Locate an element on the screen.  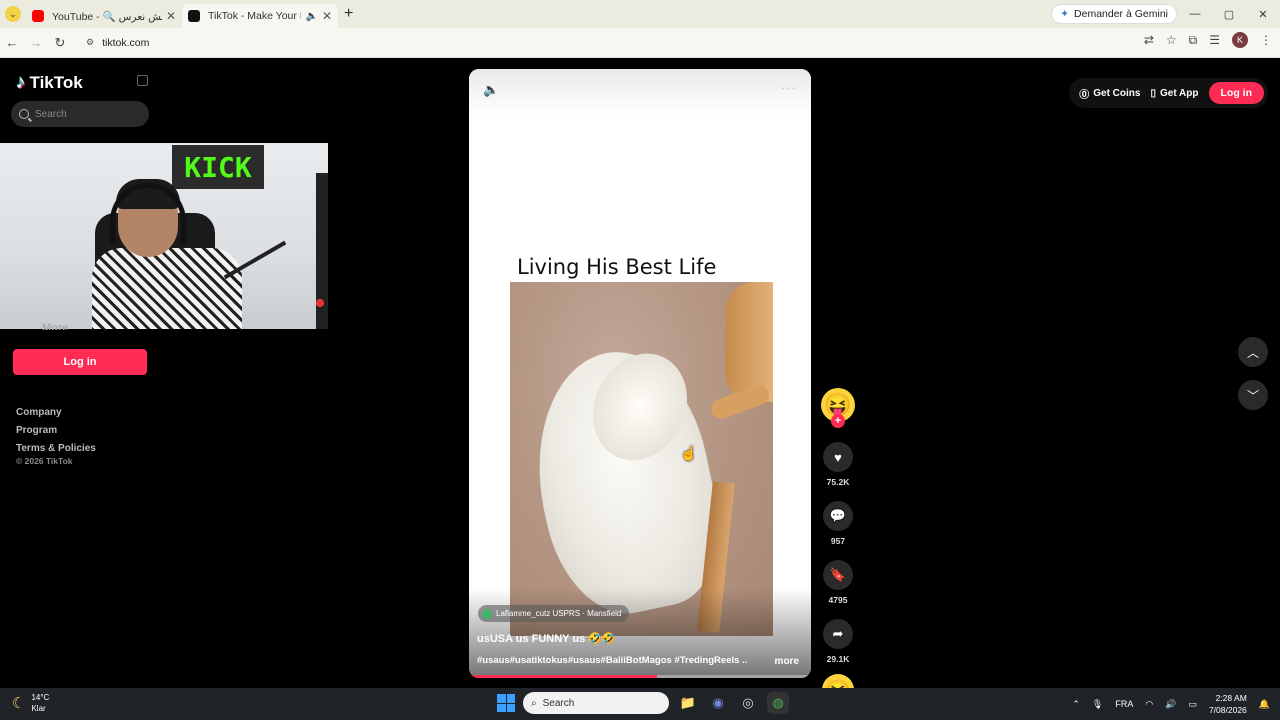
goat-leg is located at coordinates (749, 342).